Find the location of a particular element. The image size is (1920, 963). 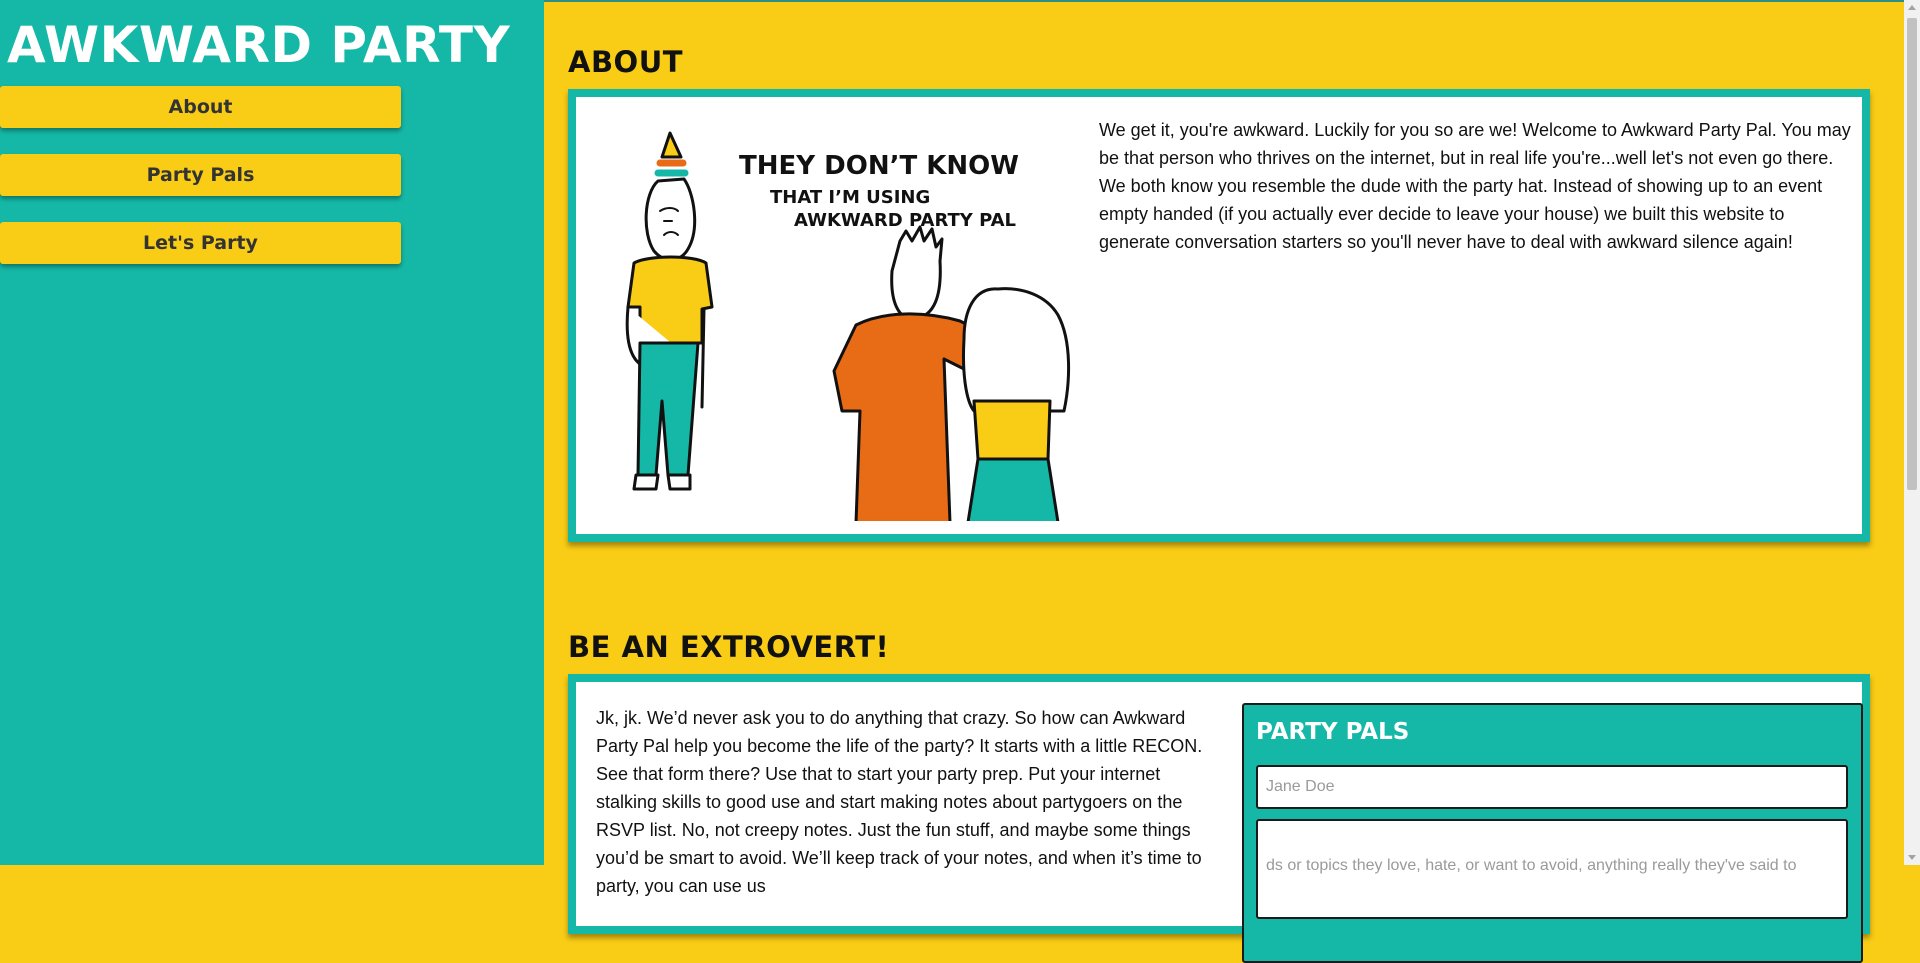

pal-name-input is located at coordinates (1552, 787).